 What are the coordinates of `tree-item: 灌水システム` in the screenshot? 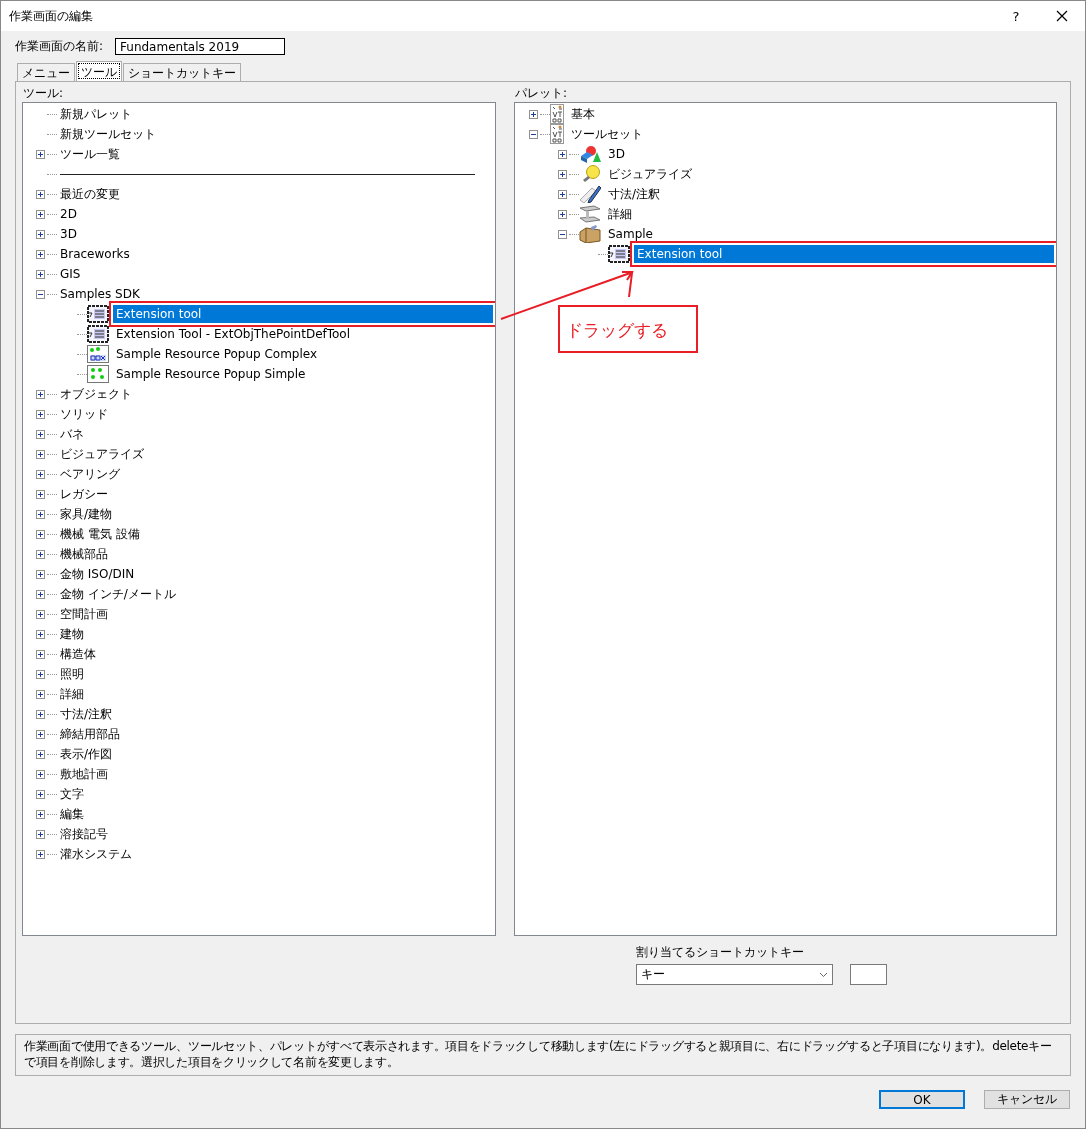 It's located at (96, 854).